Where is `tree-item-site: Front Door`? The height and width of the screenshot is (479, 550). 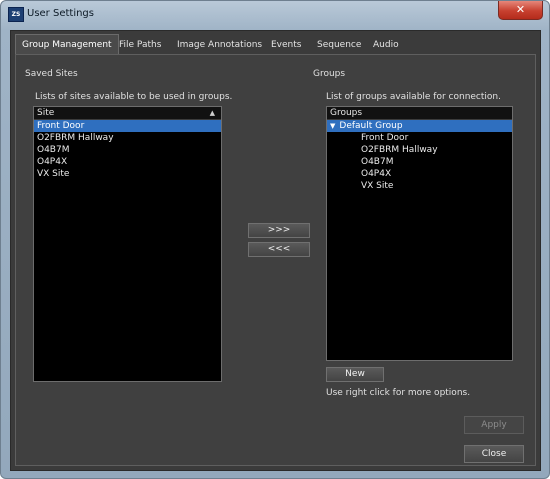 tree-item-site: Front Door is located at coordinates (419, 138).